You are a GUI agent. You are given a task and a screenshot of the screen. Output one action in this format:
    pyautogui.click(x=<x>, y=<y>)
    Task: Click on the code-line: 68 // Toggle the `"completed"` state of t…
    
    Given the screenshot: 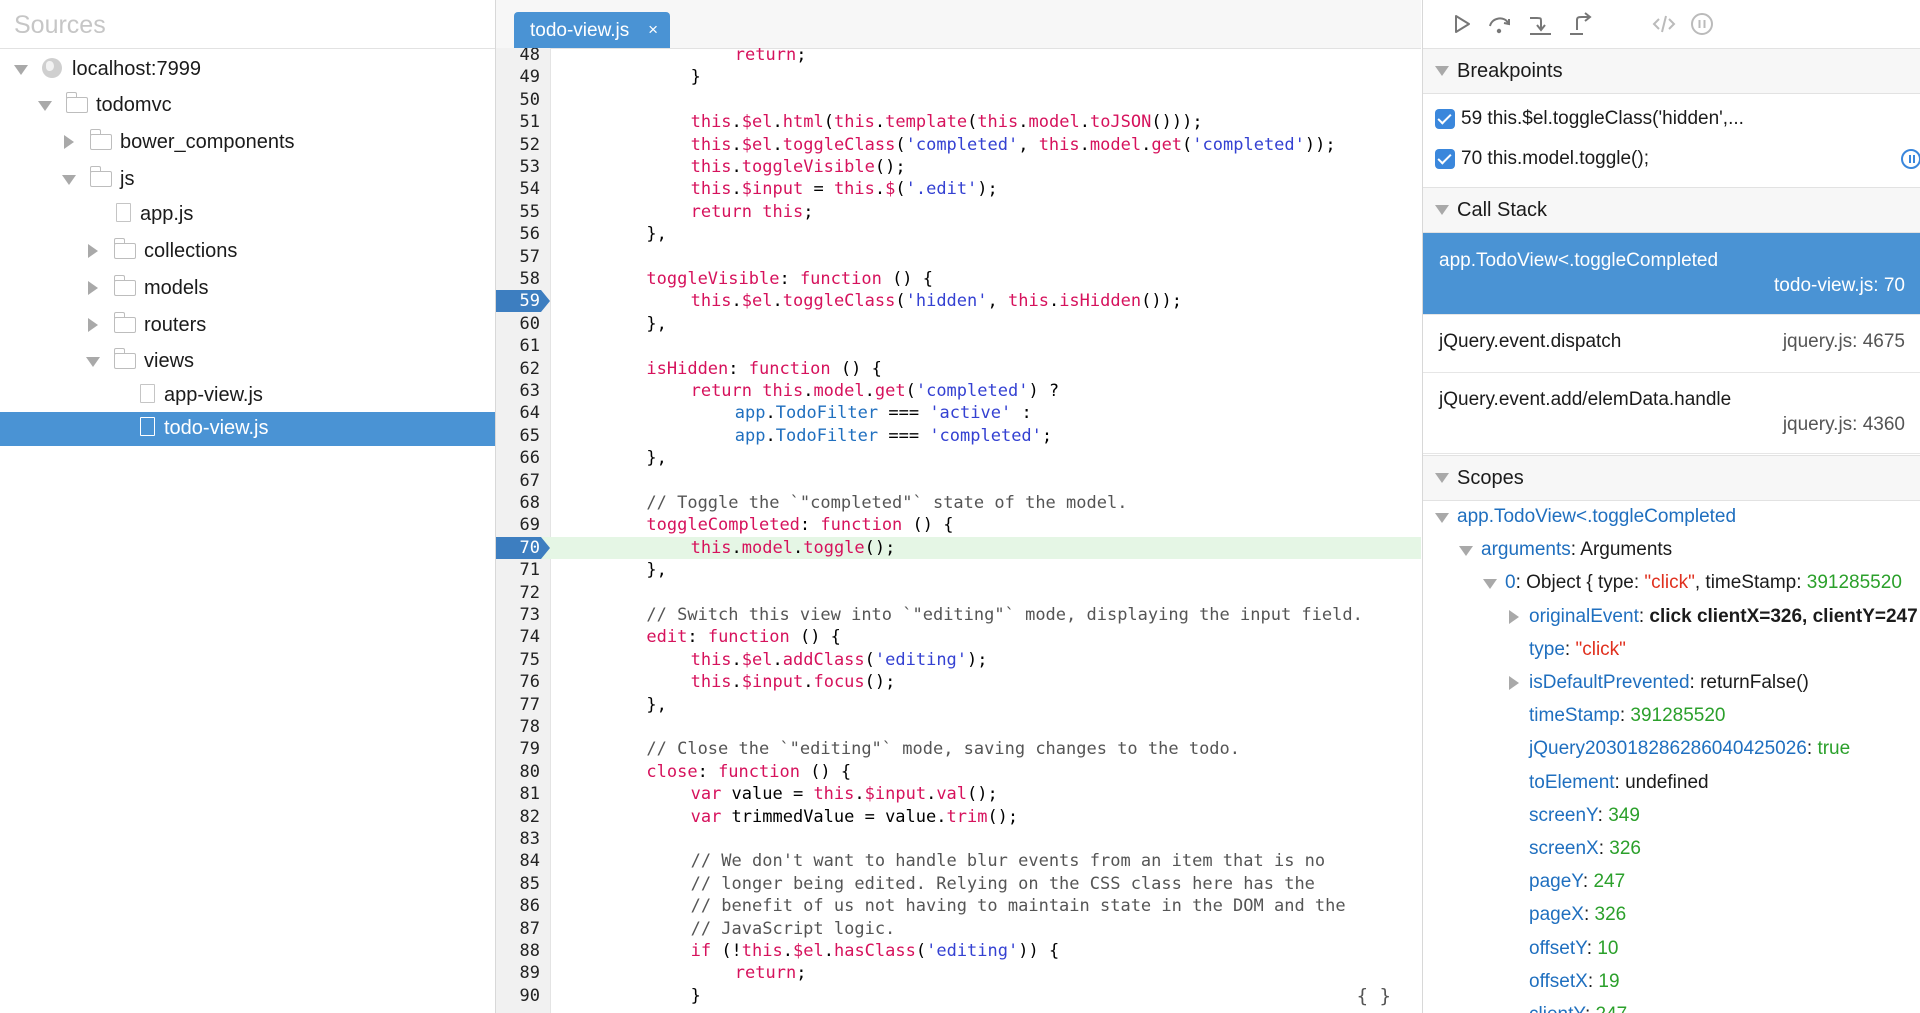 What is the action you would take?
    pyautogui.click(x=958, y=503)
    